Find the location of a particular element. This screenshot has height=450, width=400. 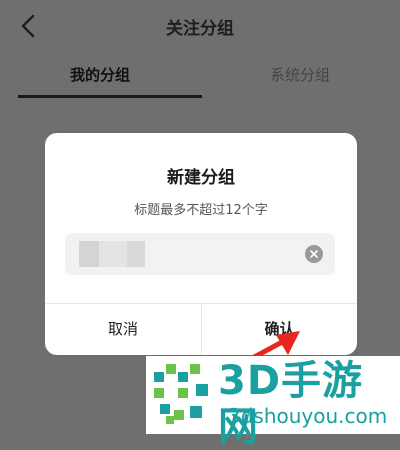

clear-circle-icon is located at coordinates (314, 254).